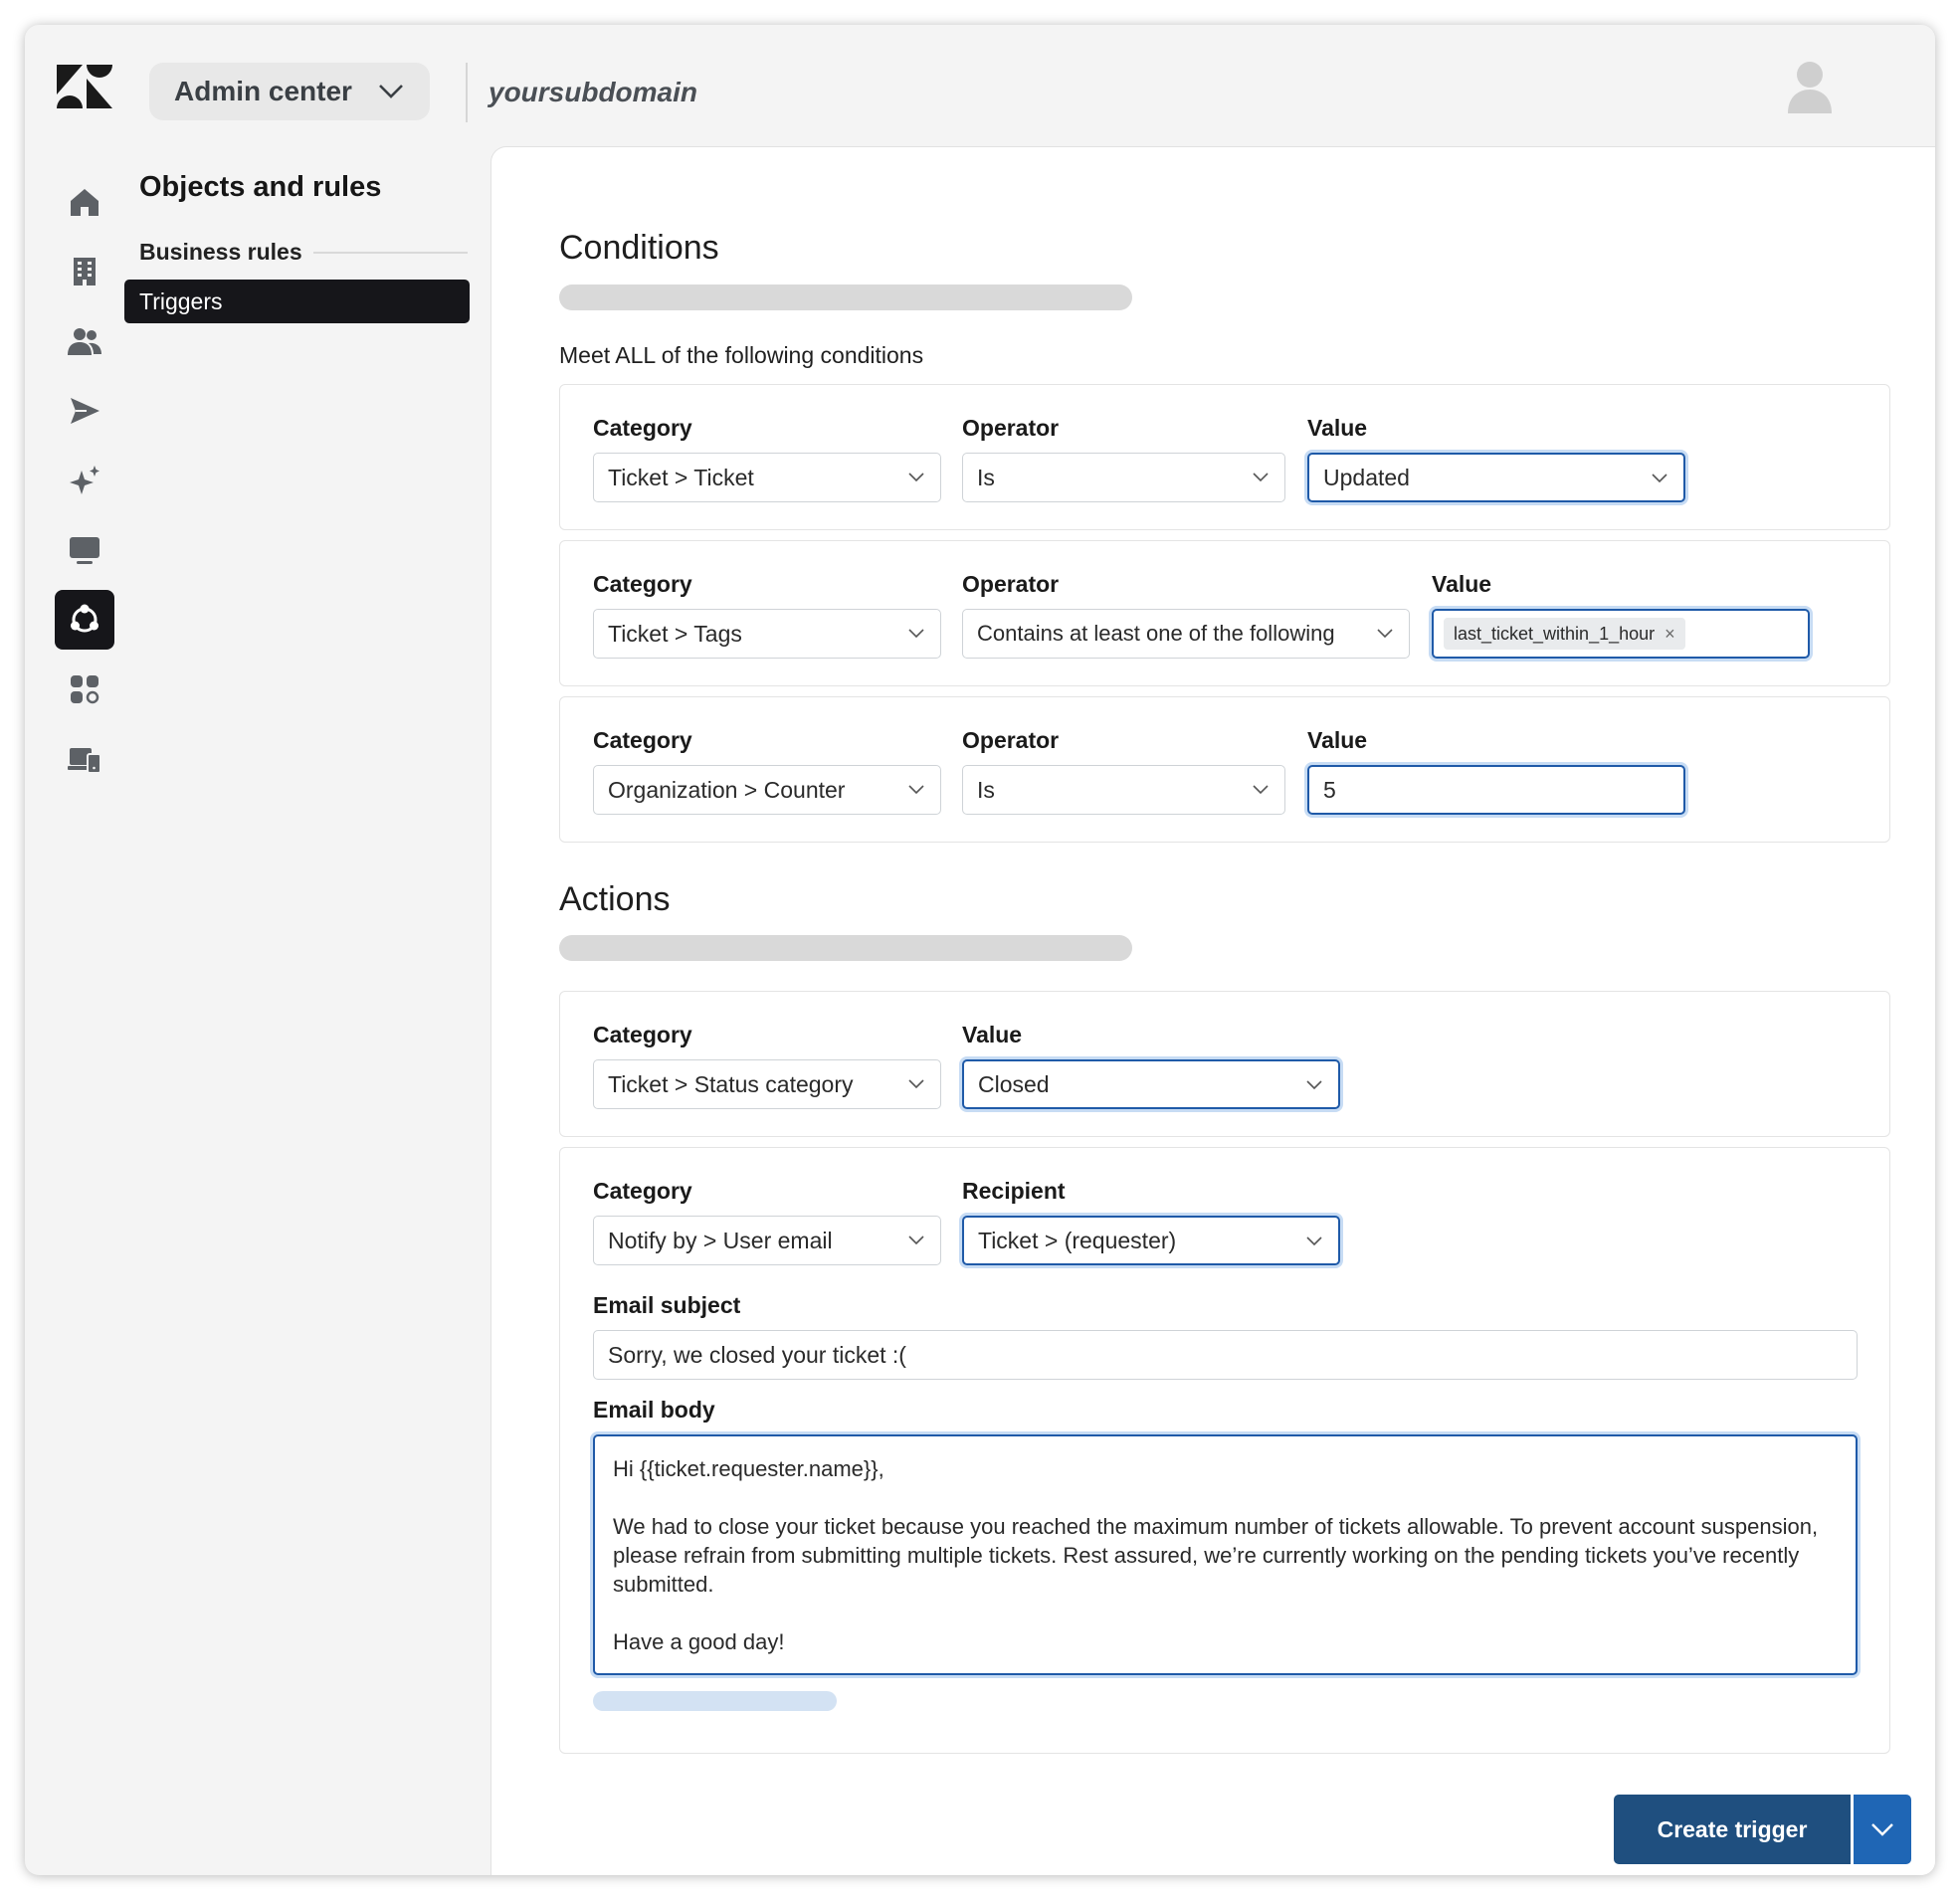 The width and height of the screenshot is (1960, 1900). I want to click on category-select: Notify by > User email, so click(767, 1240).